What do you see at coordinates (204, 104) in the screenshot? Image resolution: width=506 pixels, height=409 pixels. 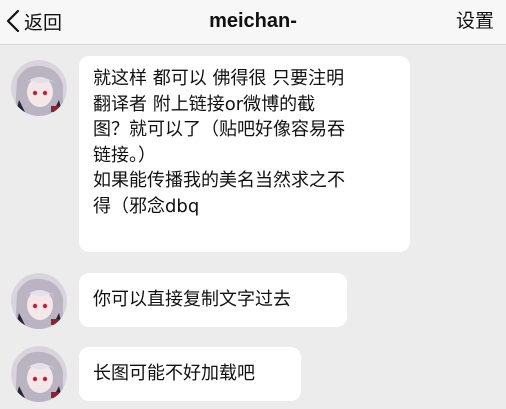 I see `message-text-line: 翻译者 附上链接or微博的截` at bounding box center [204, 104].